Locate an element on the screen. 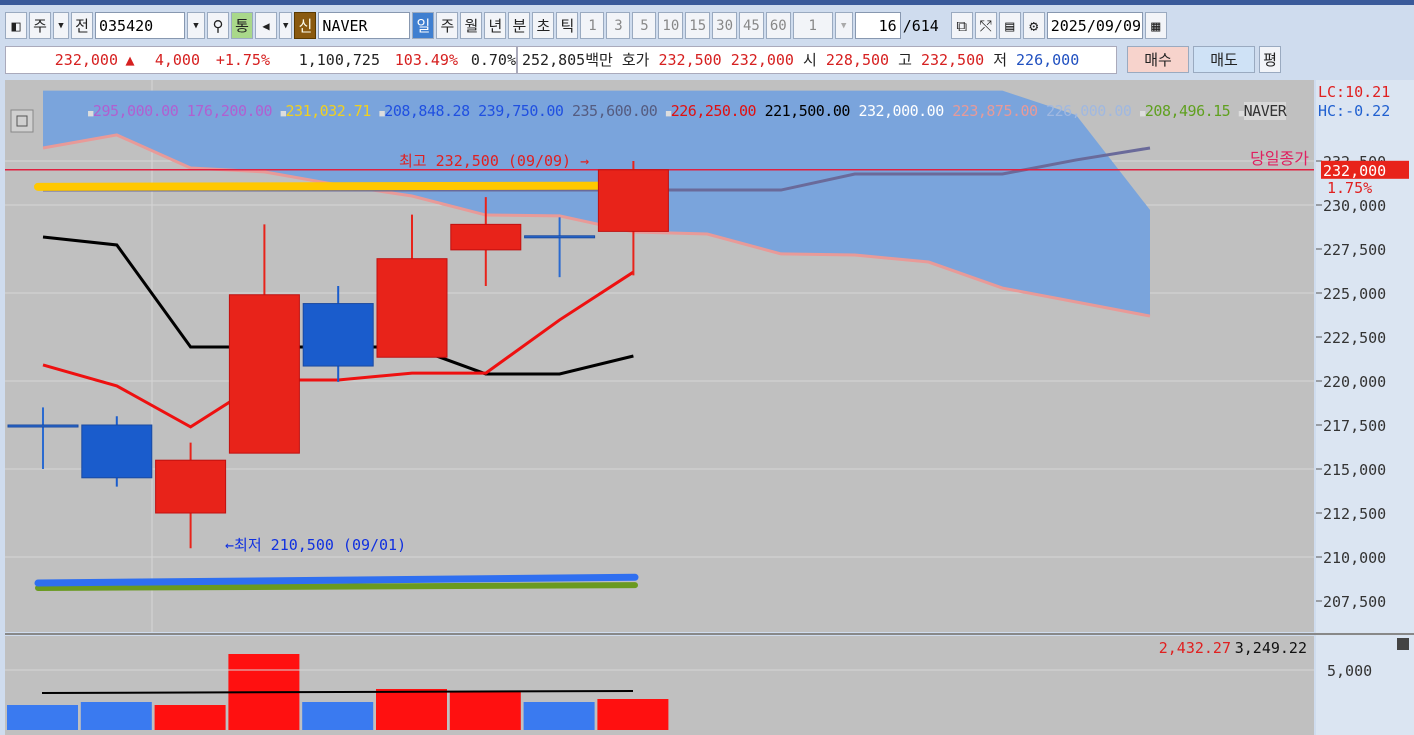 The image size is (1414, 735). stock-code-input: 035420 is located at coordinates (140, 25).